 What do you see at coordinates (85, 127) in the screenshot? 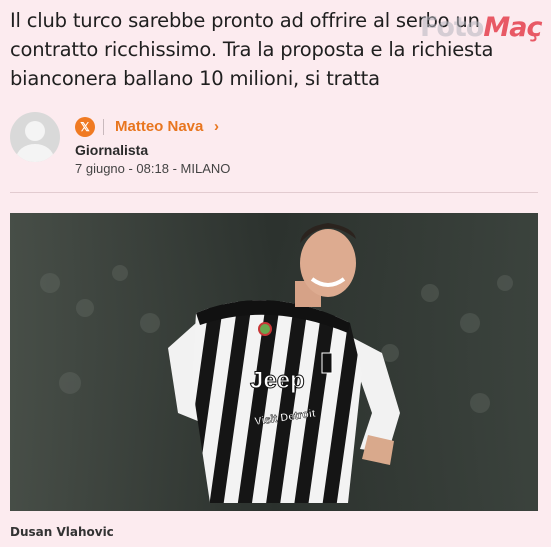
I see `x-icon: 𝕏` at bounding box center [85, 127].